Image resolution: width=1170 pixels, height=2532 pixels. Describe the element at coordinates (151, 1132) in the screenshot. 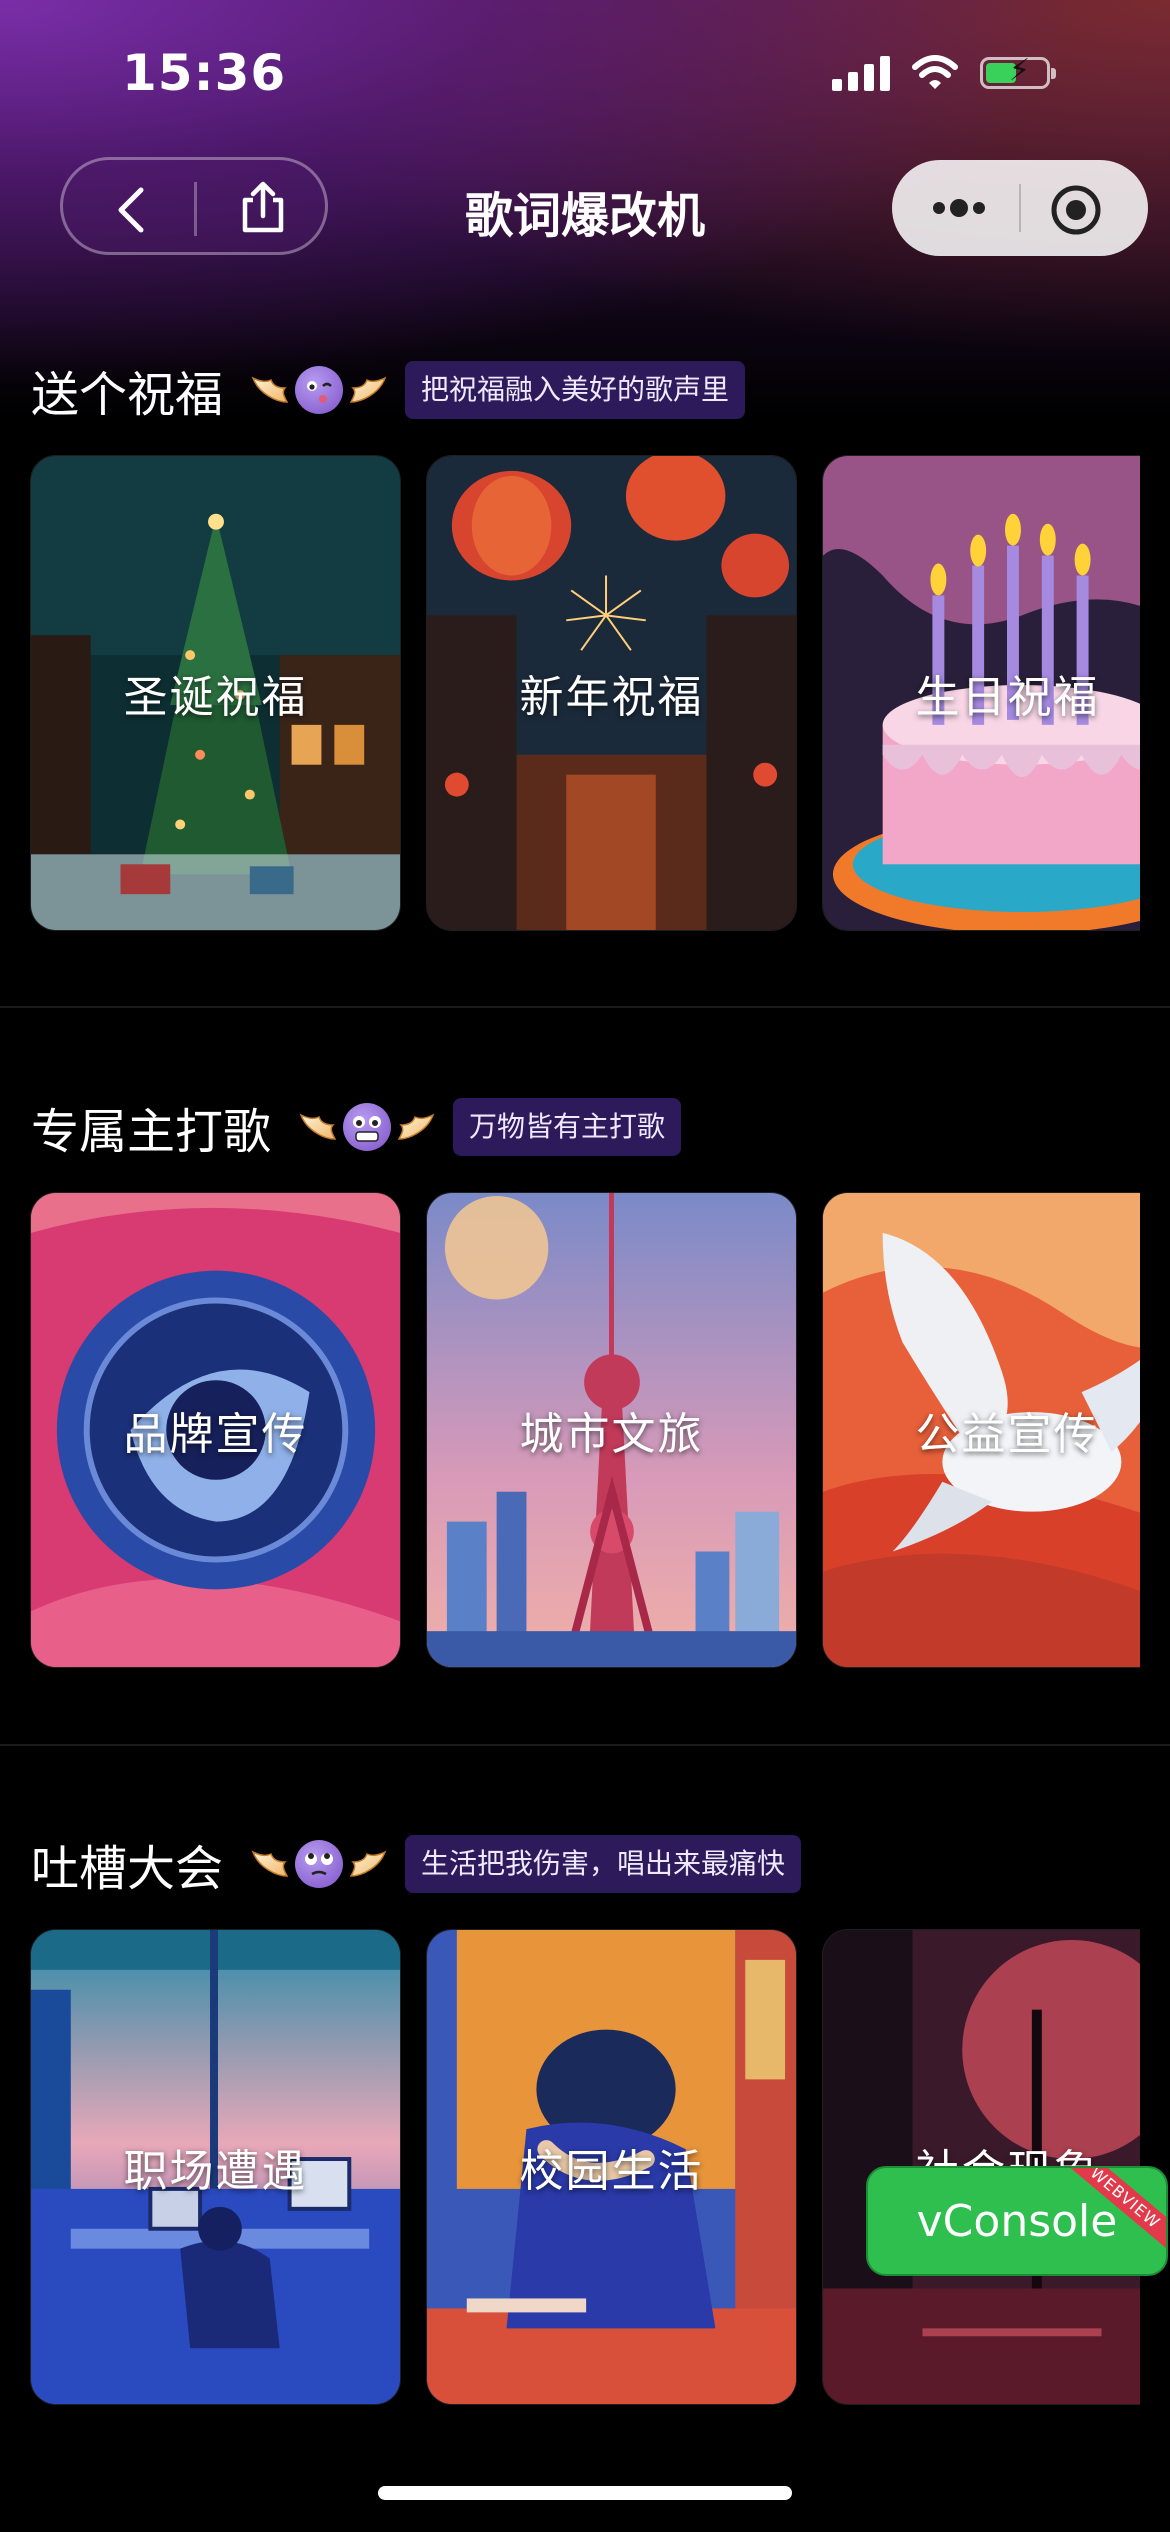

I see `section-title: 专属主打歌` at that location.